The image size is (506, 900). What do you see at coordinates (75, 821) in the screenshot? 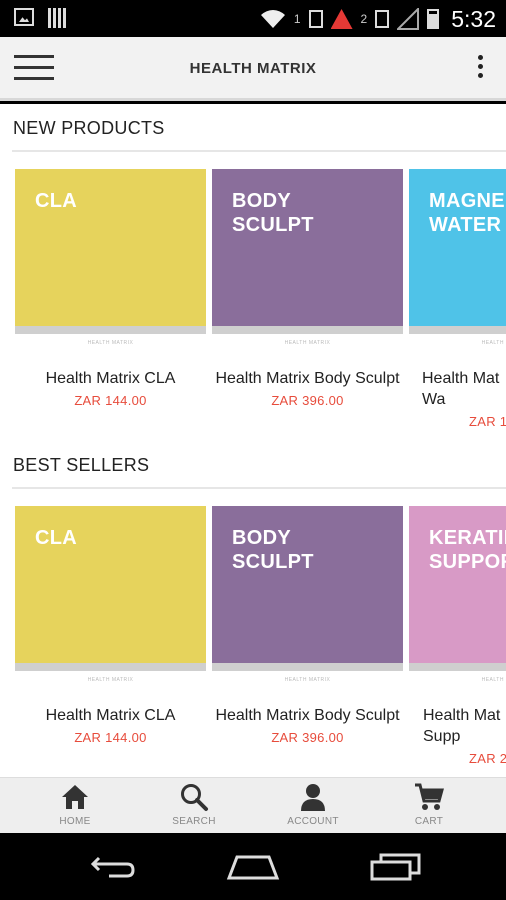
I see `nav-home-label: HOME` at bounding box center [75, 821].